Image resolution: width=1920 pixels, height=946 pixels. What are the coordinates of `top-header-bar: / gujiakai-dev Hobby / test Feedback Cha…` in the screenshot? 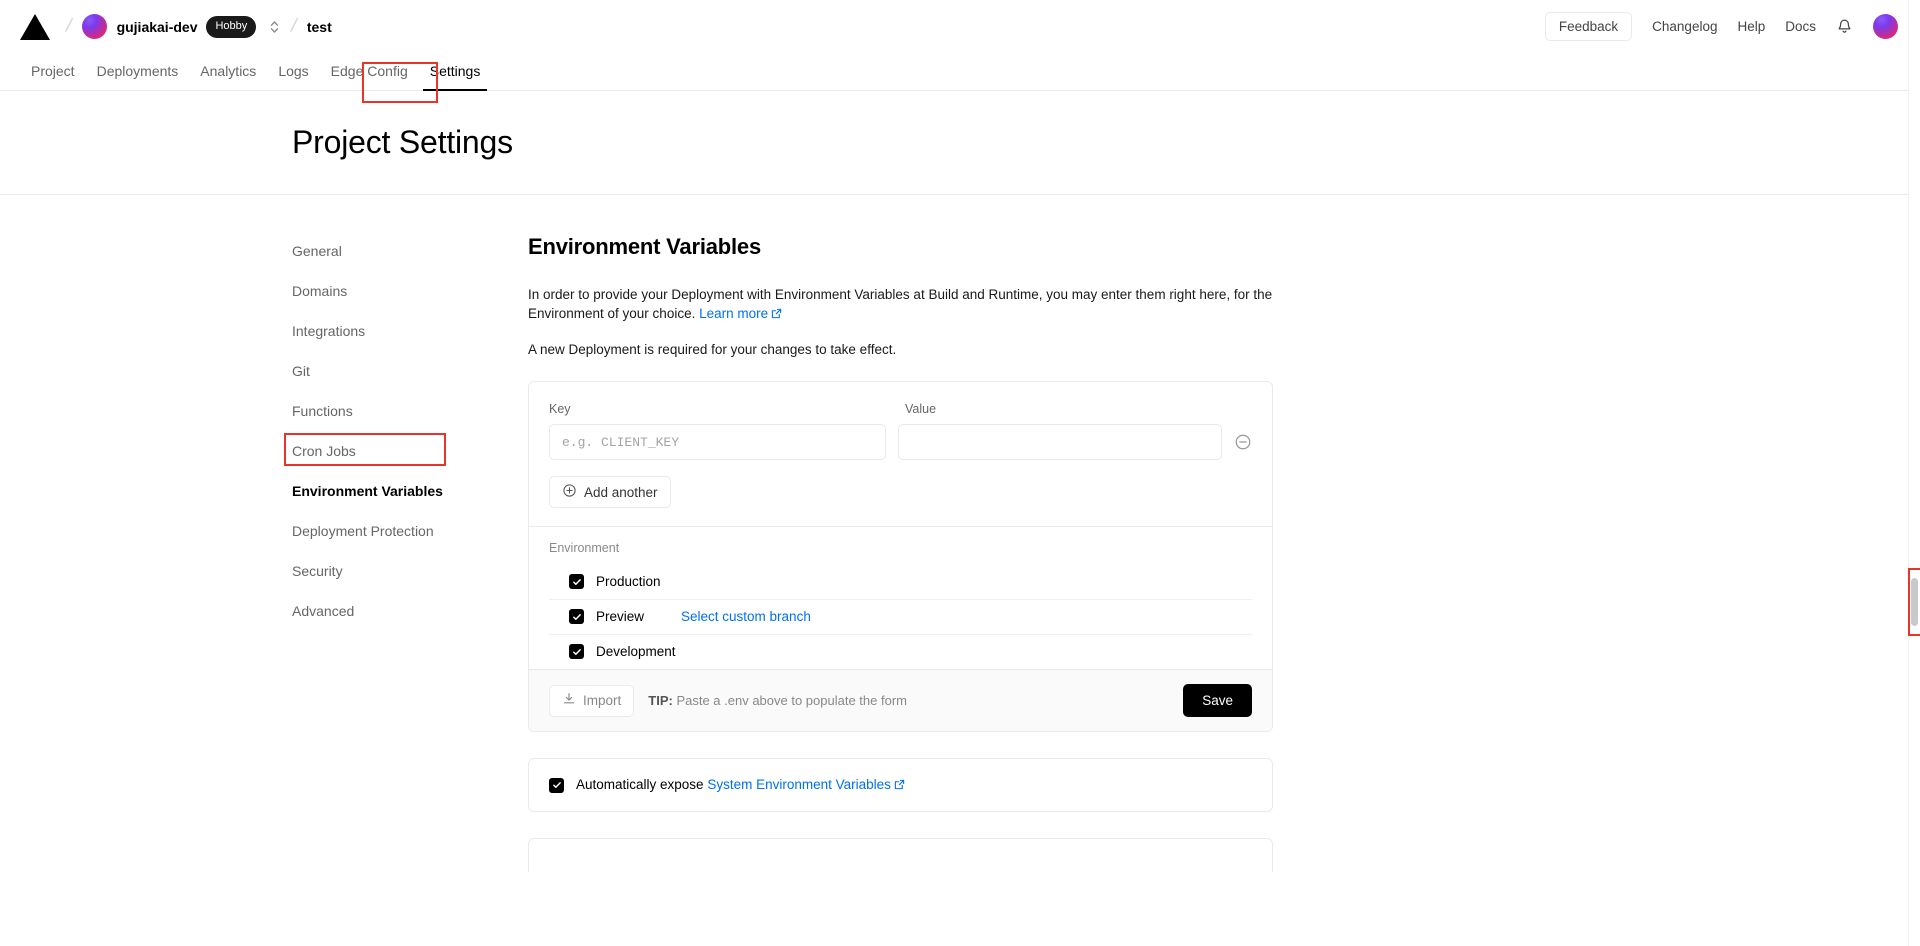 It's located at (960, 26).